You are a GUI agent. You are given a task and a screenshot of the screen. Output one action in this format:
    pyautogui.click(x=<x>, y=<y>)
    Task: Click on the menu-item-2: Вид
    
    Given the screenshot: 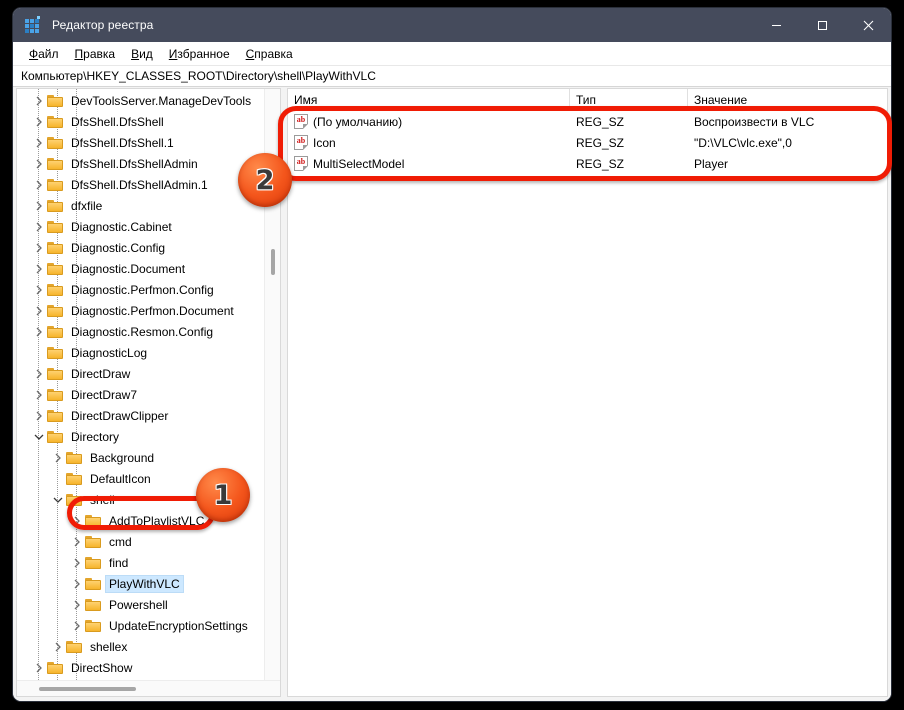 What is the action you would take?
    pyautogui.click(x=142, y=54)
    